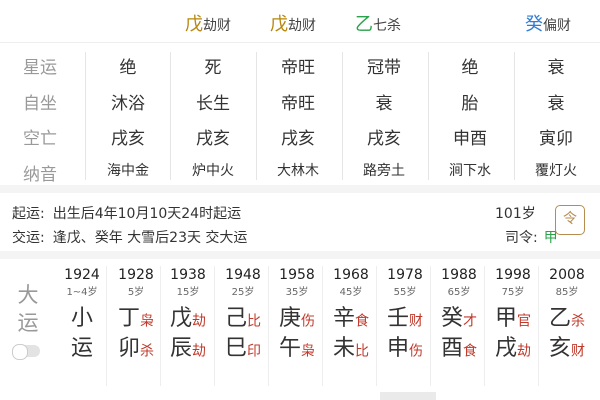  What do you see at coordinates (40, 175) in the screenshot?
I see `row-label: 纳音` at bounding box center [40, 175].